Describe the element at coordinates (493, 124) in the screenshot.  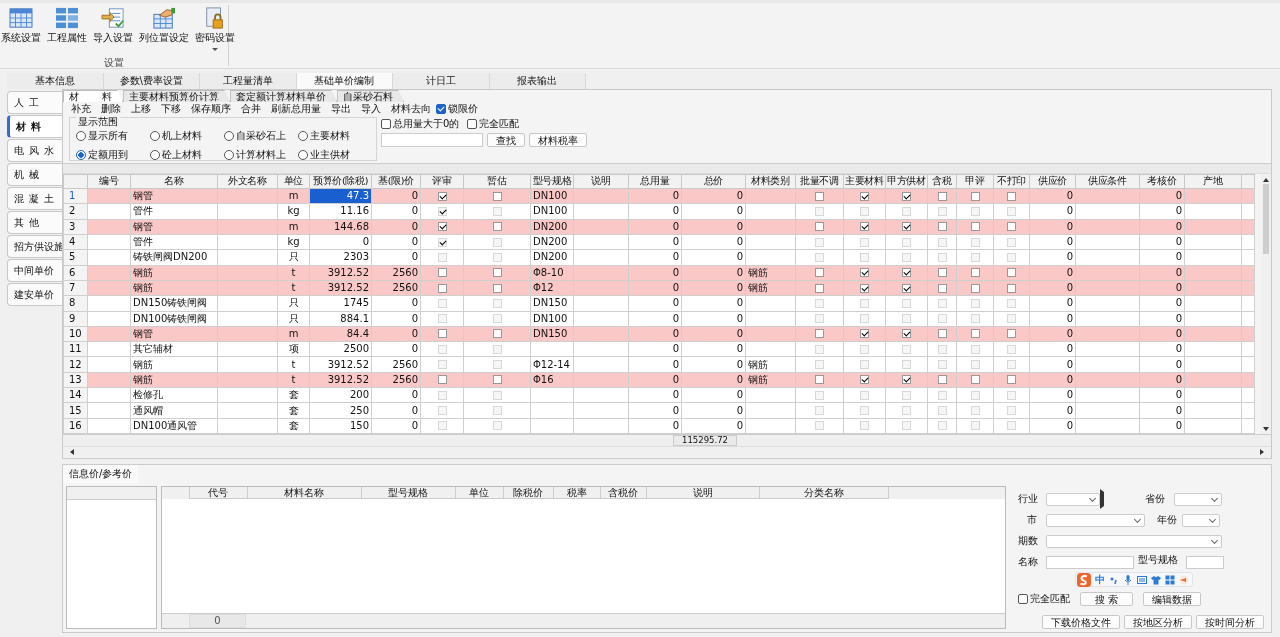
I see `checkbox: 完全匹配` at that location.